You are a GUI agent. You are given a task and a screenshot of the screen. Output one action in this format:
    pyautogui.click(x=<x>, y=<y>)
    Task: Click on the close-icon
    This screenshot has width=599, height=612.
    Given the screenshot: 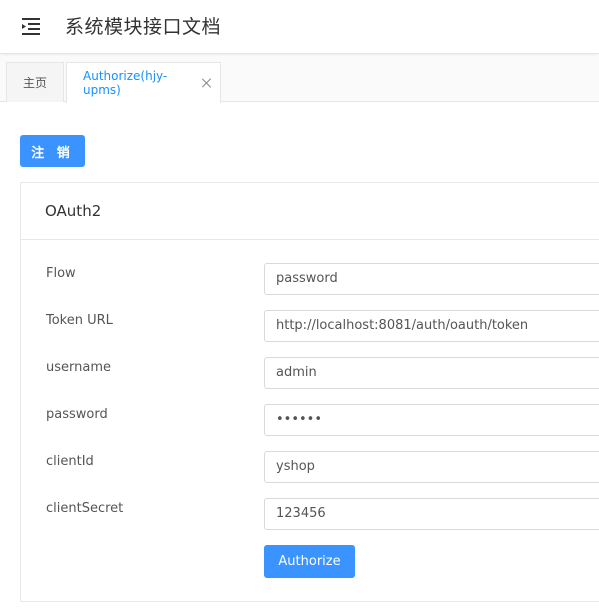 What is the action you would take?
    pyautogui.click(x=206, y=83)
    